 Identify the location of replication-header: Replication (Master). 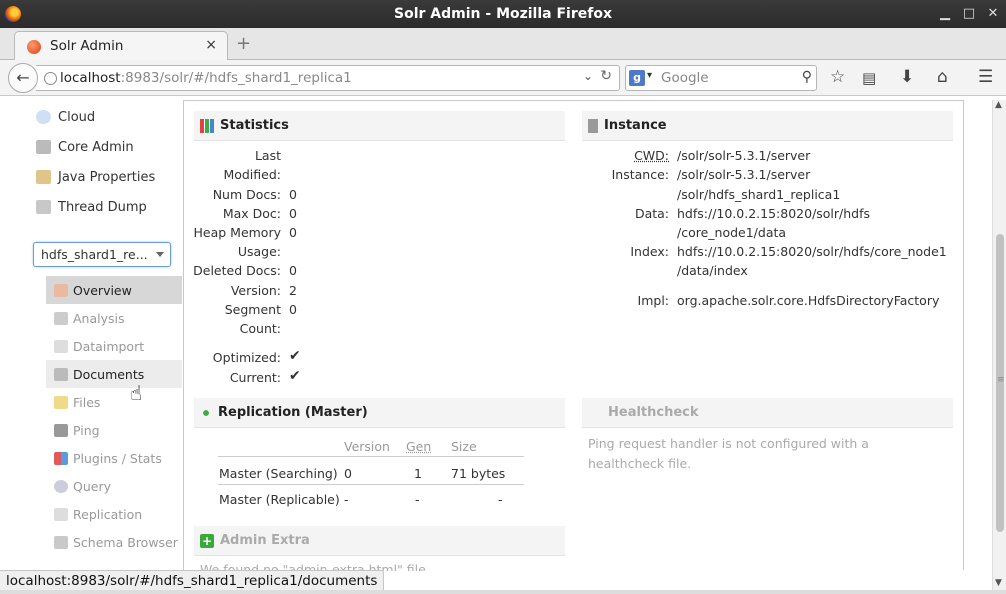
(379, 413).